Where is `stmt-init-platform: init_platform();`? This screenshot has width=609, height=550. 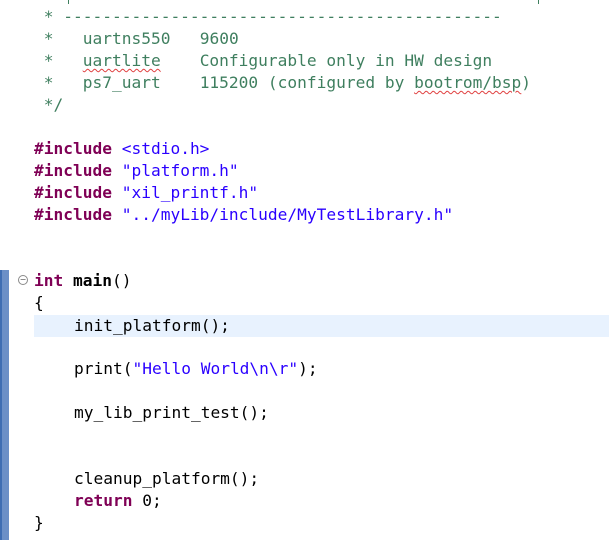 stmt-init-platform: init_platform(); is located at coordinates (152, 325).